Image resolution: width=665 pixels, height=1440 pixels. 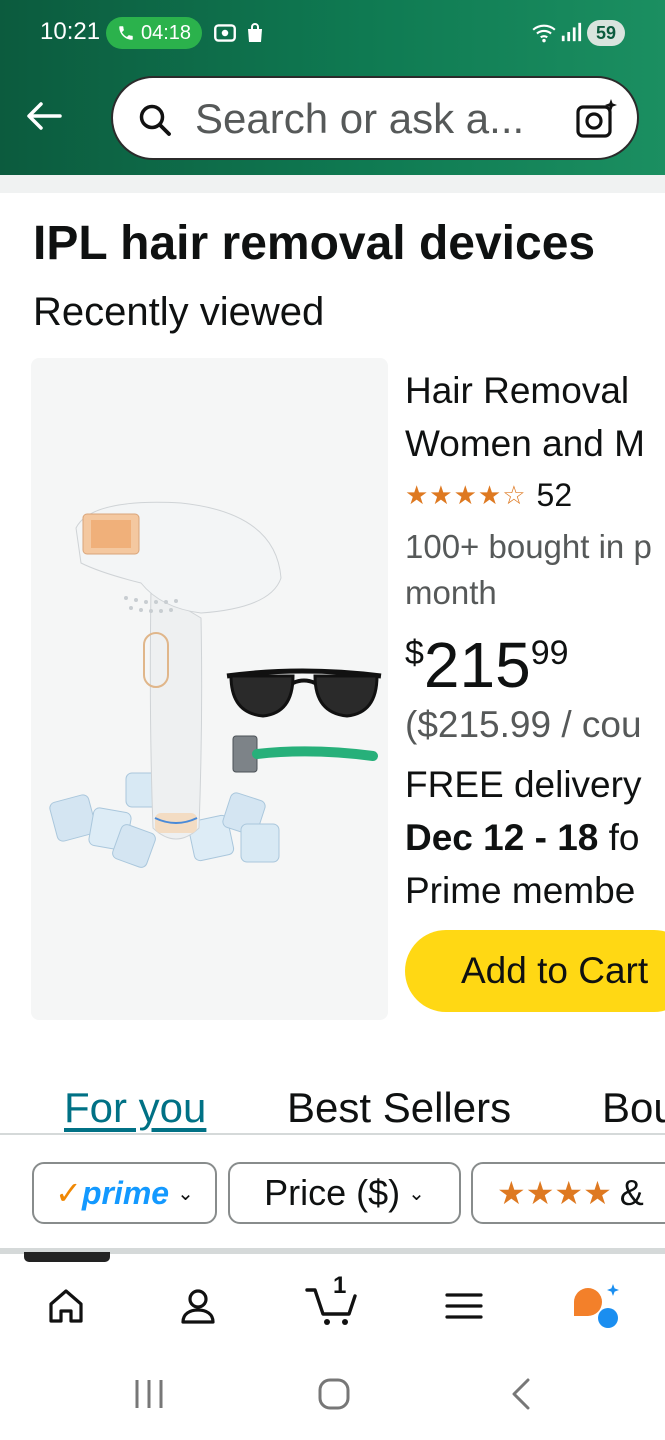 I want to click on phone-icon, so click(x=126, y=33).